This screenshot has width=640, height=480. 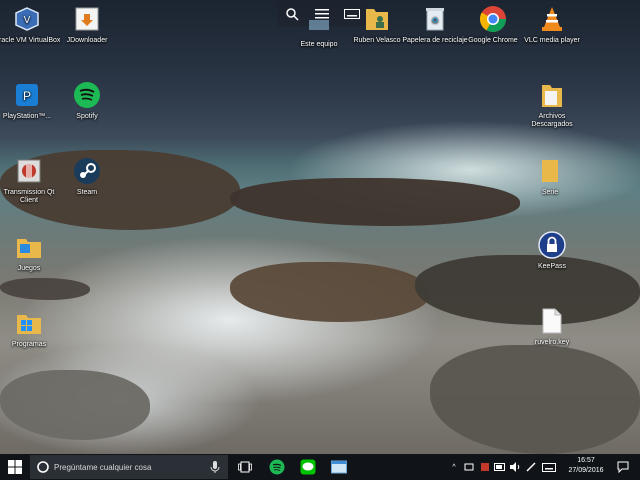 What do you see at coordinates (552, 19) in the screenshot?
I see `vlc-icon` at bounding box center [552, 19].